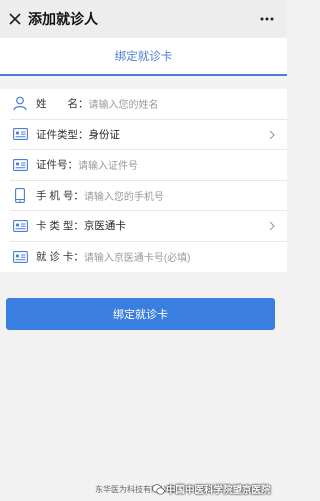  I want to click on card-number-field: 就 诊 卡： 请输入京医通卡号(必填), so click(148, 257).